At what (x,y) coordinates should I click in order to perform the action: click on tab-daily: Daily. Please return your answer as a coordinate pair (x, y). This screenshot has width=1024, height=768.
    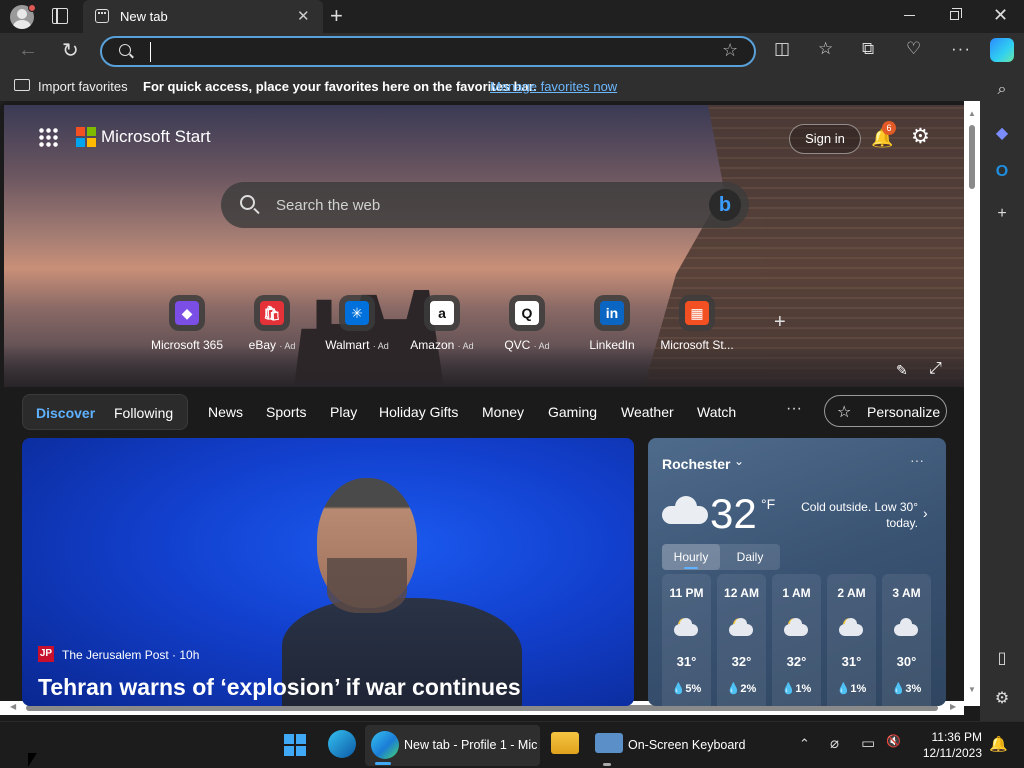
    Looking at the image, I should click on (750, 557).